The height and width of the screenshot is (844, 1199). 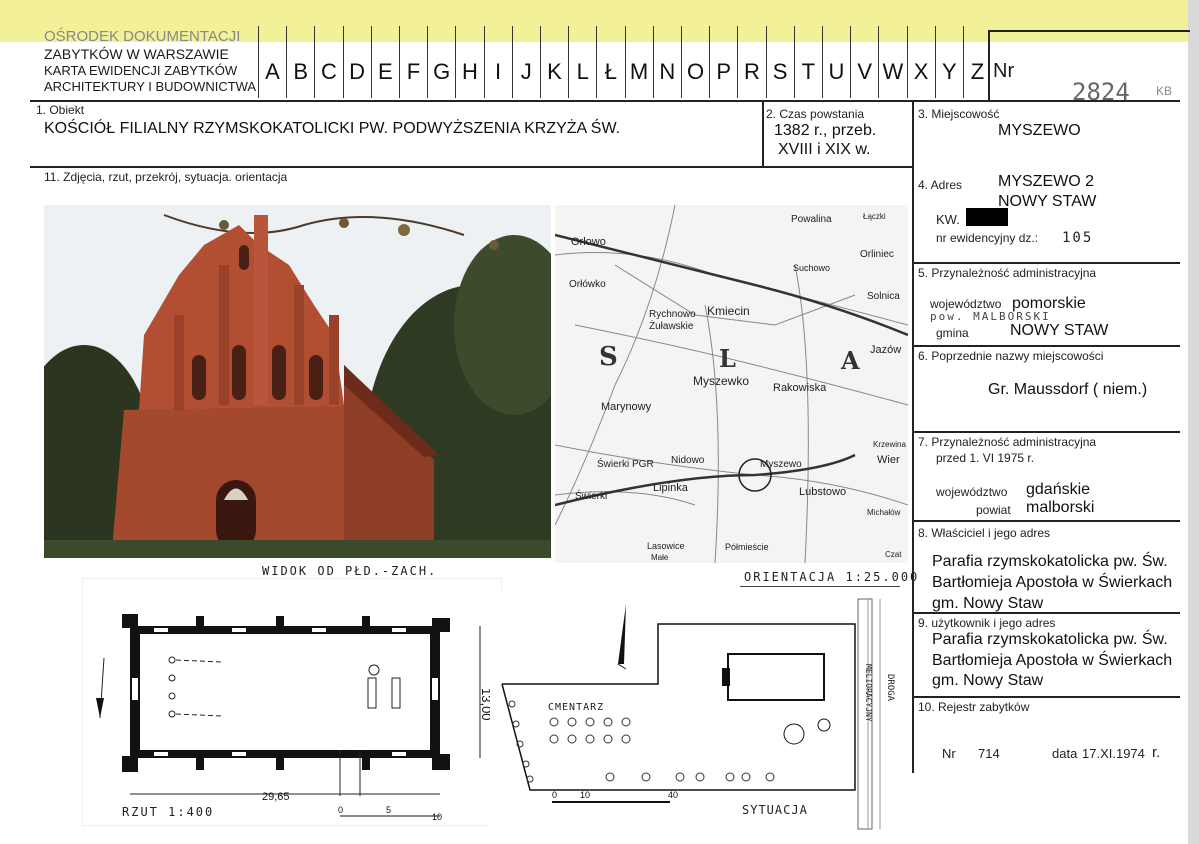 I want to click on situation-caption: SYTUACJA, so click(x=775, y=810).